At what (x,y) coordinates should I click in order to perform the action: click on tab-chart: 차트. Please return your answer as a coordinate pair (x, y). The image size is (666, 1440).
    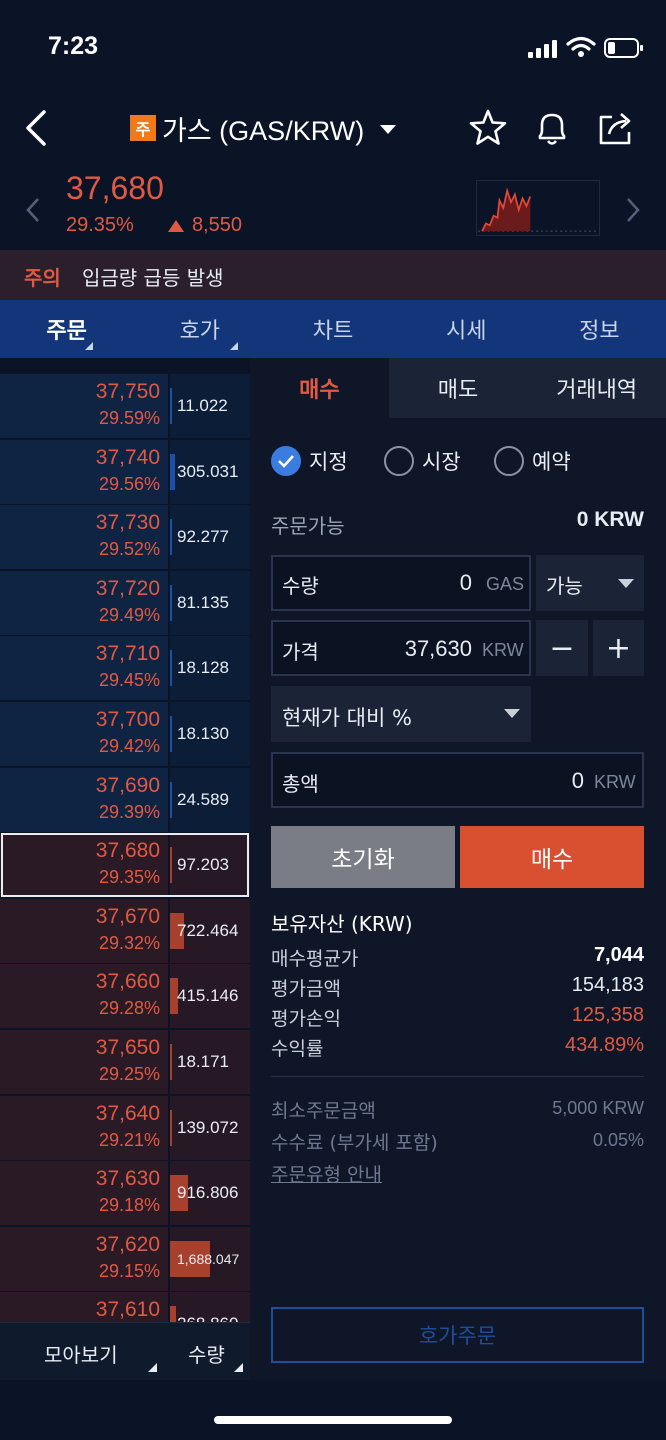
    Looking at the image, I should click on (332, 329).